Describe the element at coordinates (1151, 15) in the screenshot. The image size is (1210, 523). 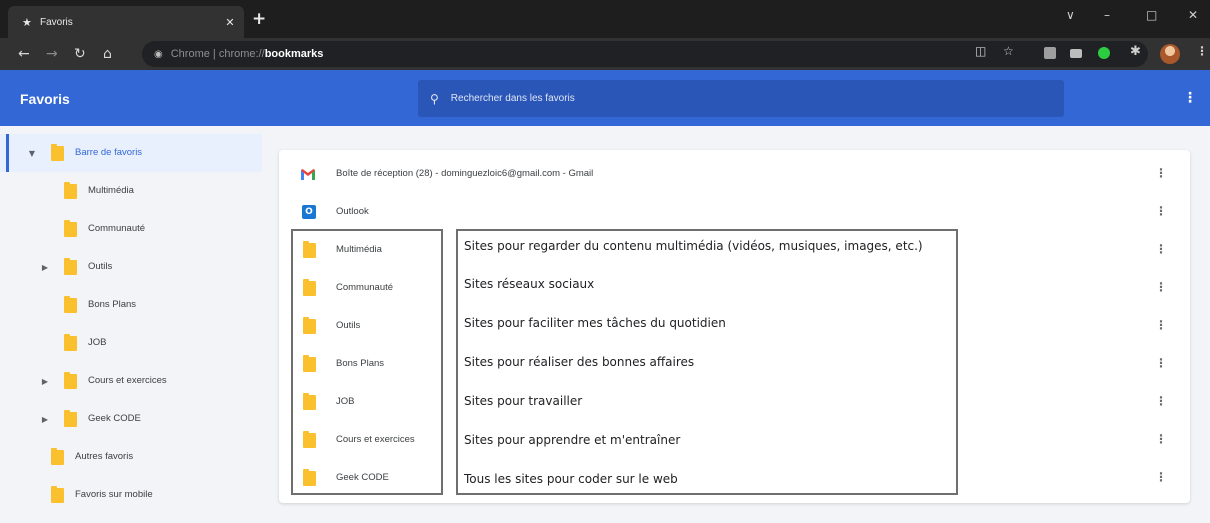
I see `maximize-icon: □` at that location.